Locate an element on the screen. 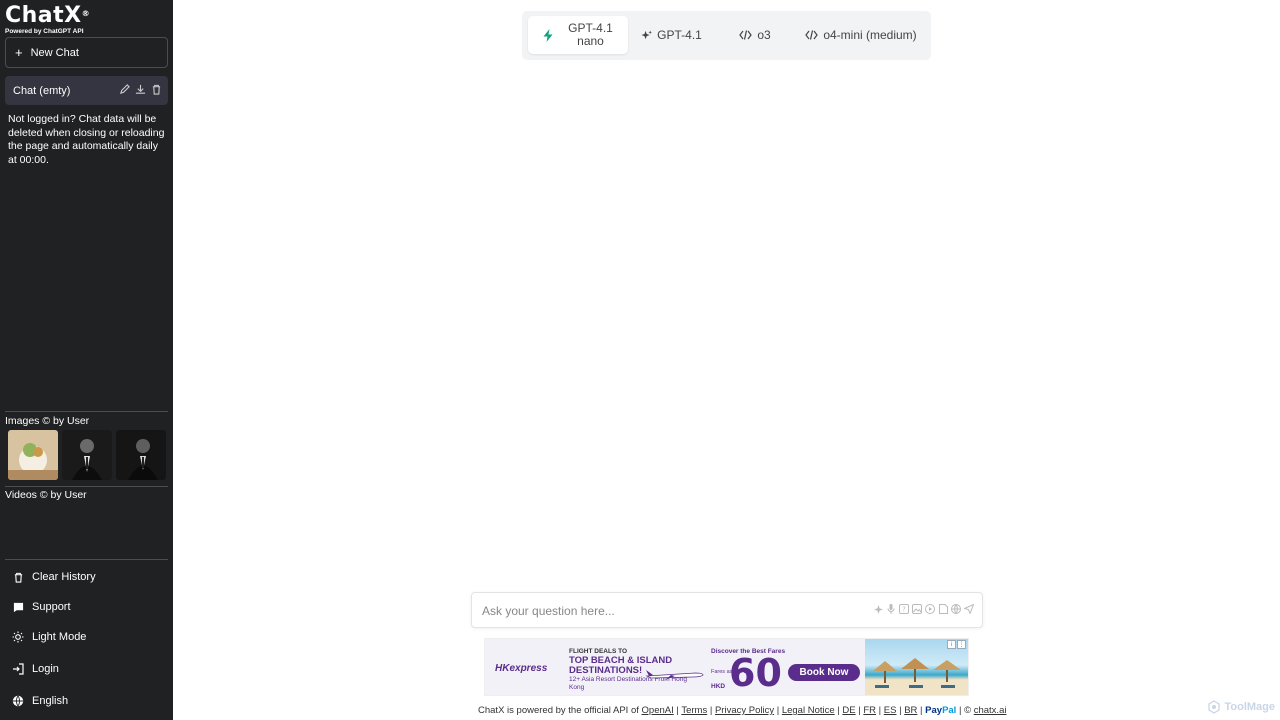  image-icon is located at coordinates (917, 609).